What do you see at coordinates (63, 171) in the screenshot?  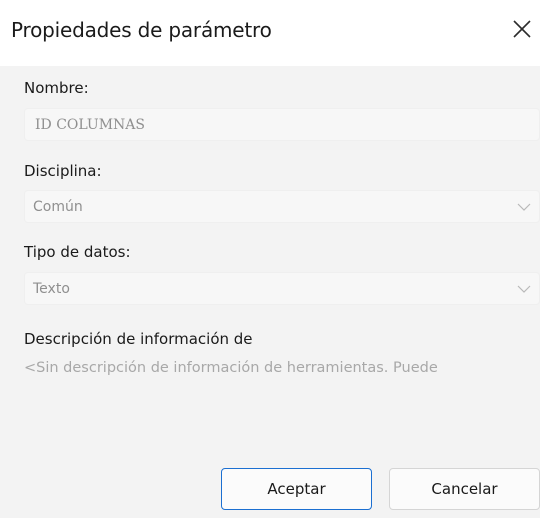 I see `disciplina-label: Disciplina:` at bounding box center [63, 171].